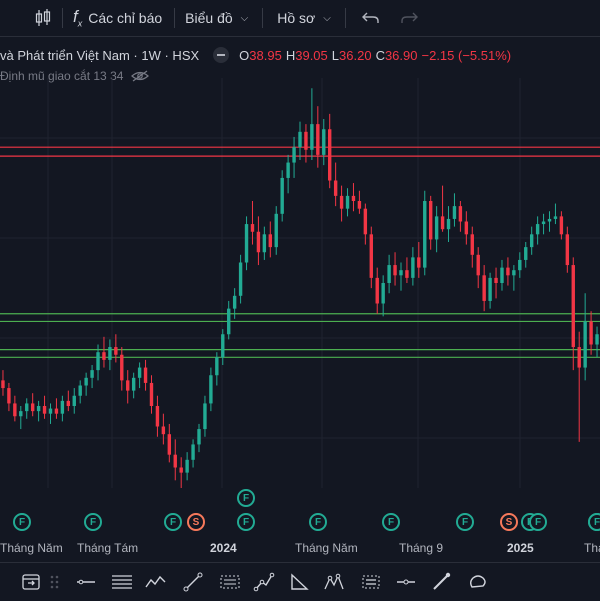 The width and height of the screenshot is (600, 601). What do you see at coordinates (441, 582) in the screenshot?
I see `brush-icon` at bounding box center [441, 582].